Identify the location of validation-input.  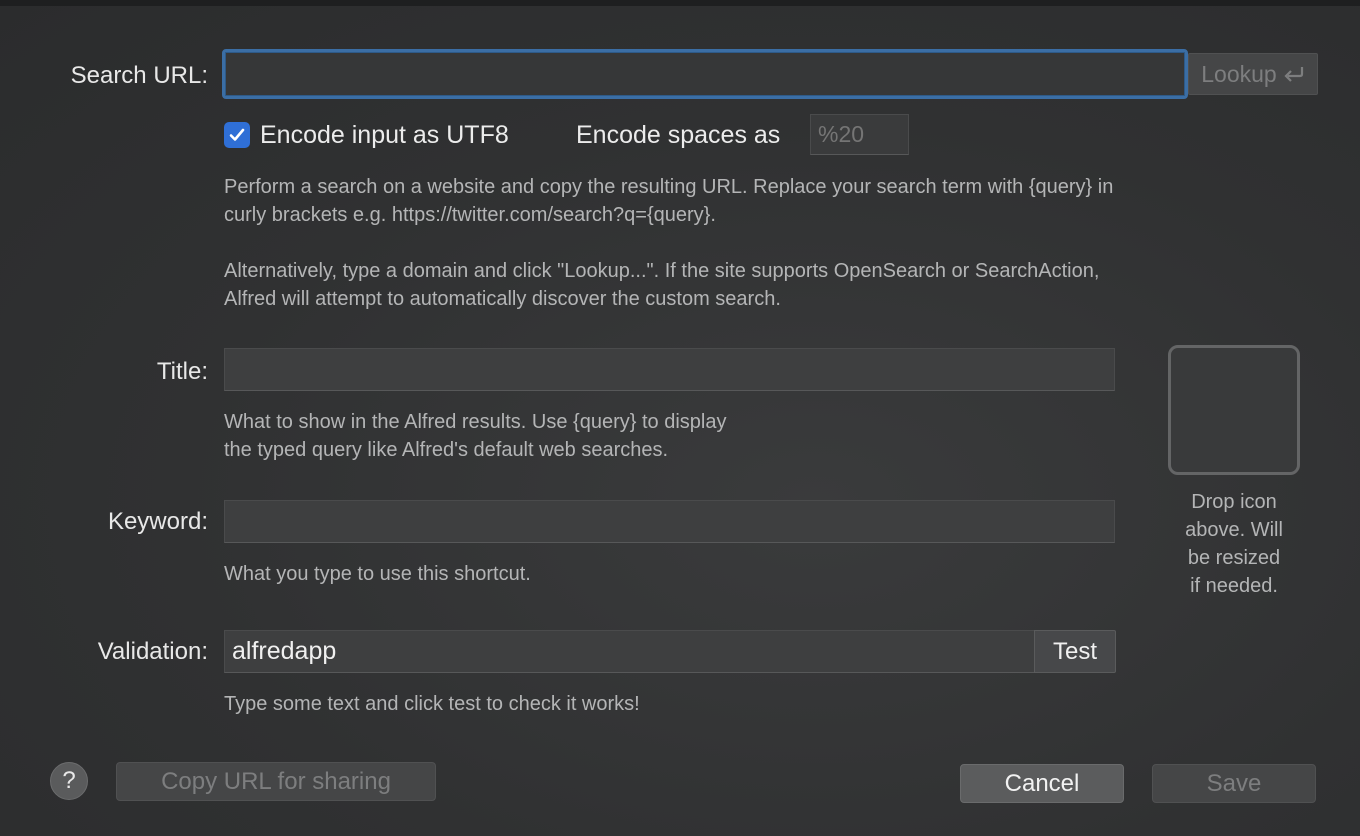
(629, 651).